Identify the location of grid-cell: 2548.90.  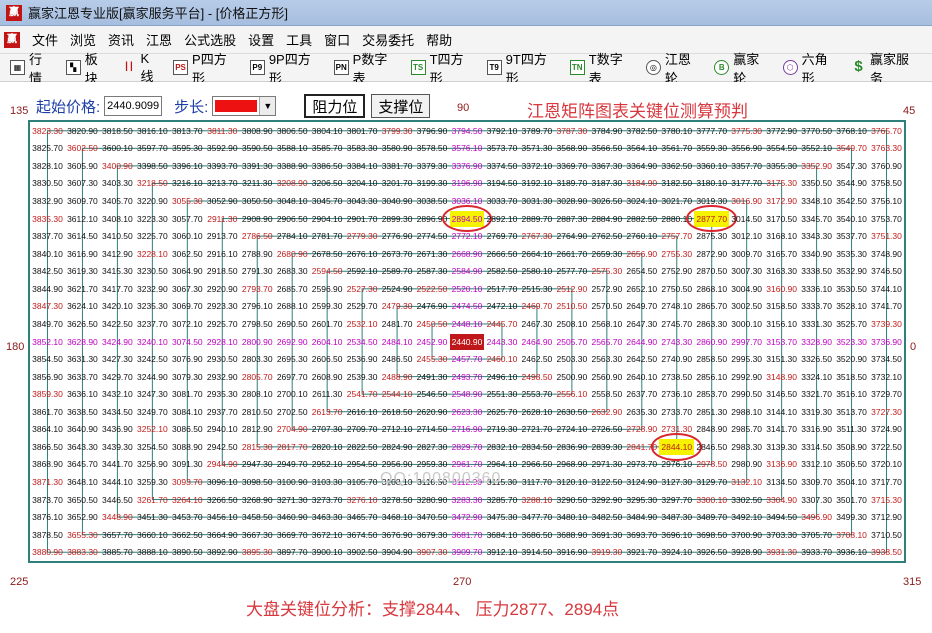
(467, 394).